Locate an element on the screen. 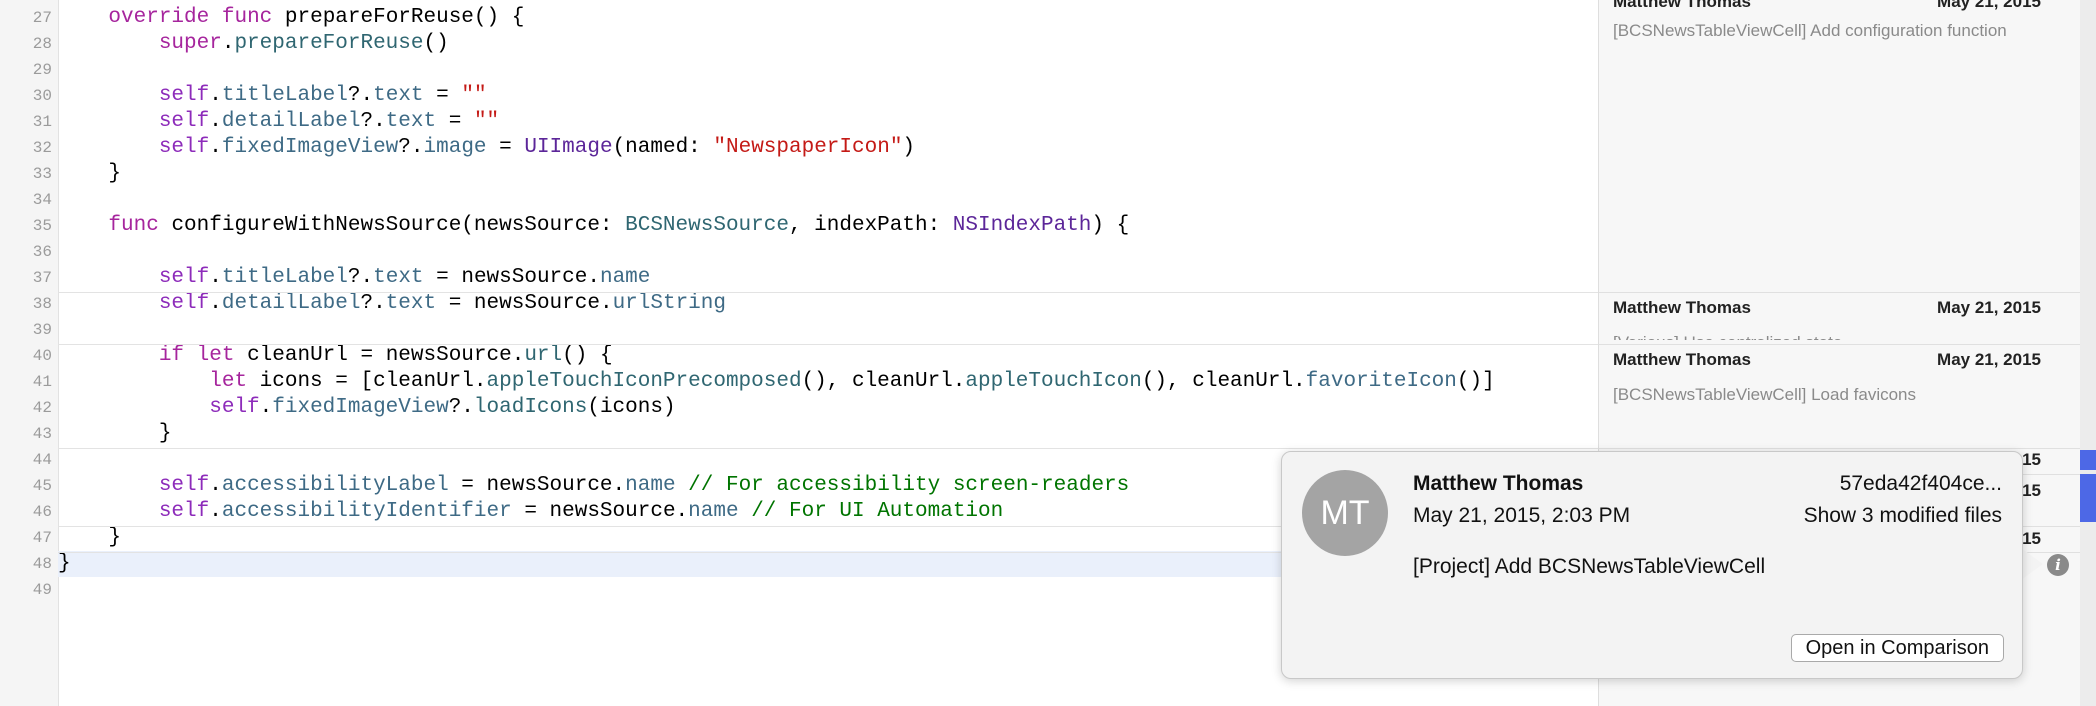 The image size is (2096, 706). show-modified-files-link: Show 3 modified files is located at coordinates (1903, 516).